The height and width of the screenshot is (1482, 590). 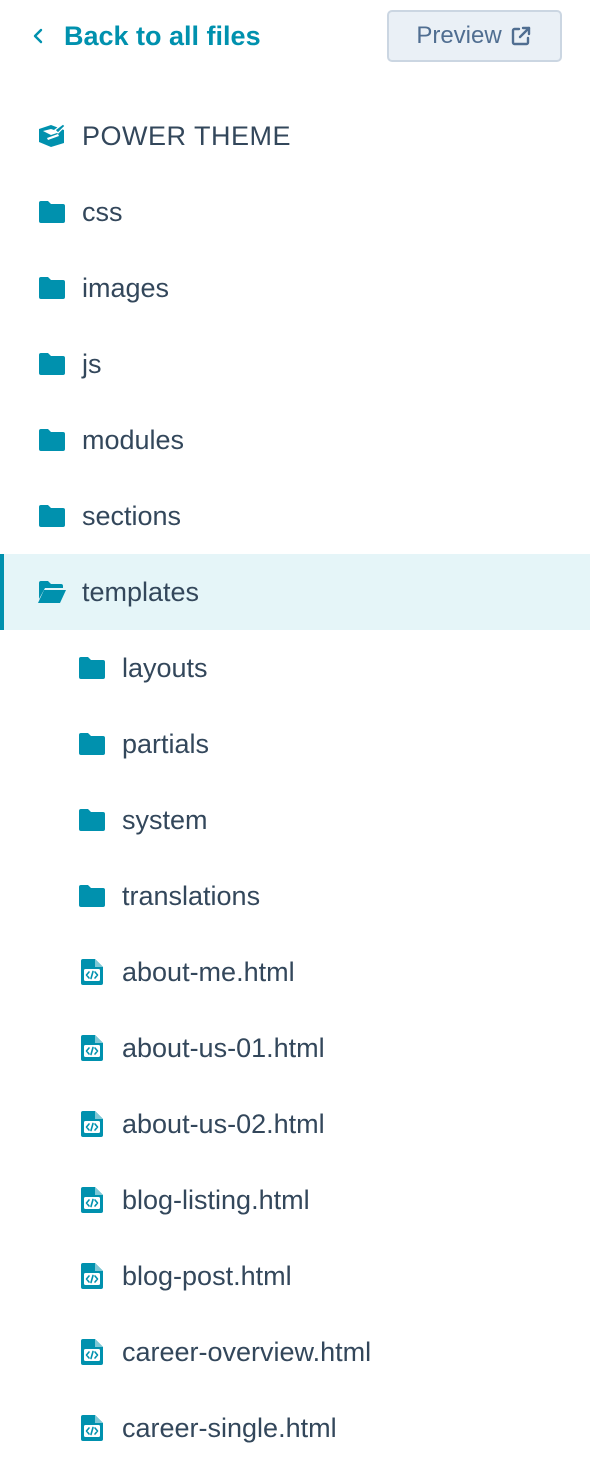 I want to click on chevron-left-icon, so click(x=38, y=36).